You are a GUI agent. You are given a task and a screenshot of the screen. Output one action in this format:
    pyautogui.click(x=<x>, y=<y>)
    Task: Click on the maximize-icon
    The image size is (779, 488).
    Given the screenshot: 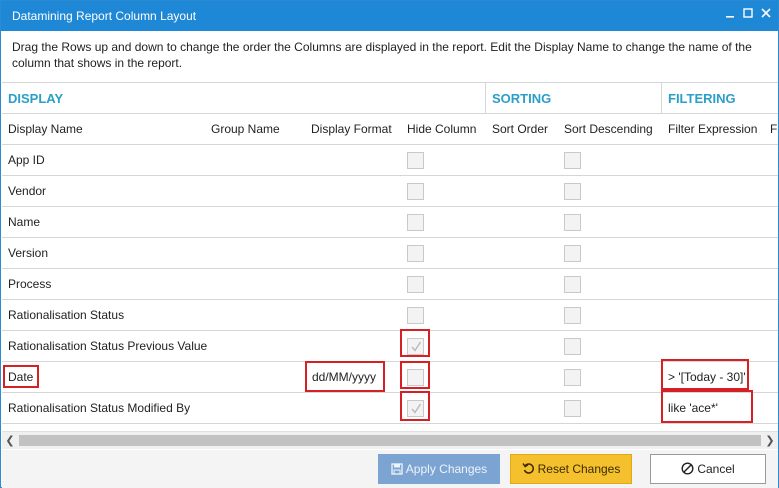 What is the action you would take?
    pyautogui.click(x=748, y=15)
    